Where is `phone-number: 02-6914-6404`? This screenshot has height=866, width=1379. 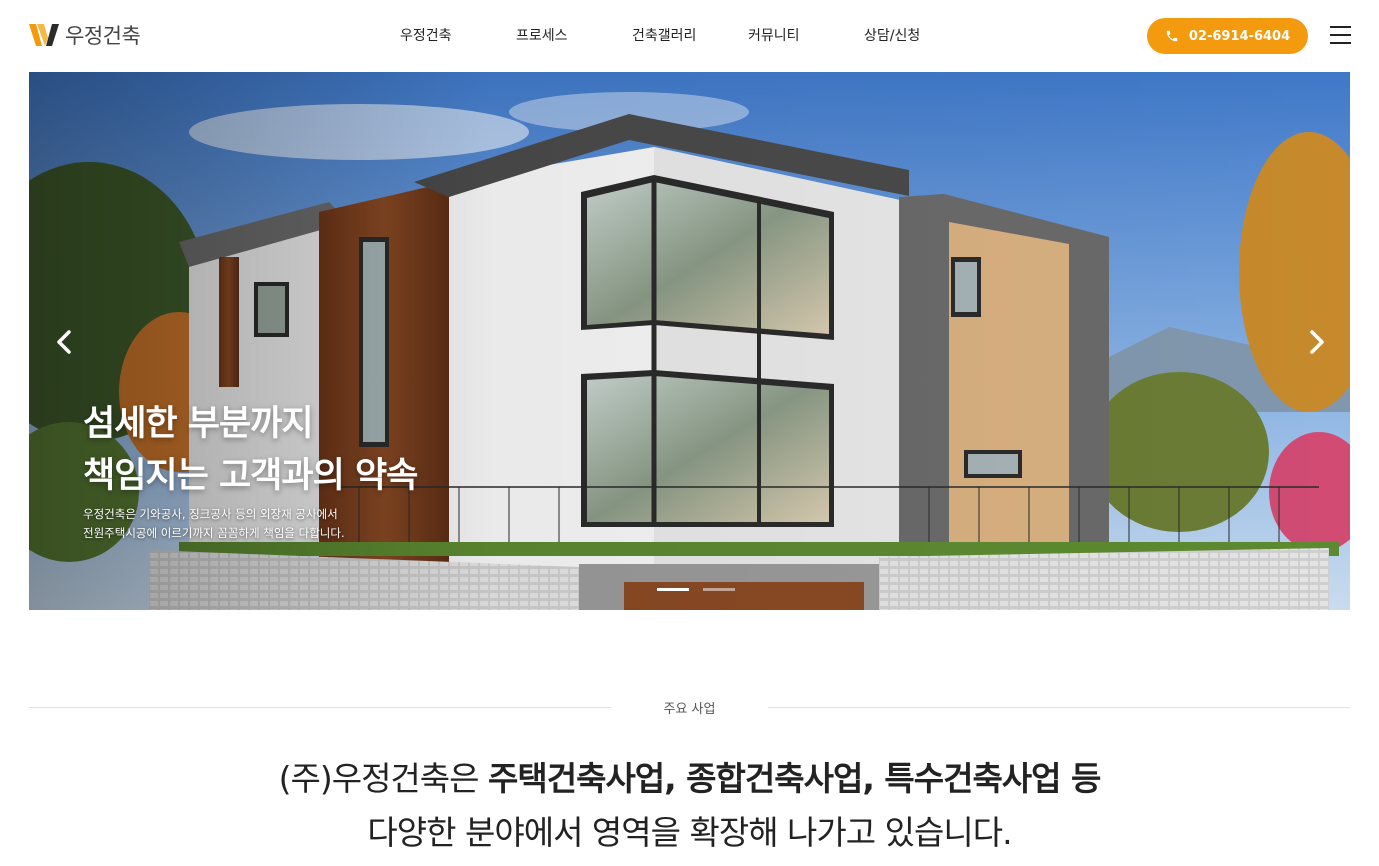
phone-number: 02-6914-6404 is located at coordinates (1239, 36).